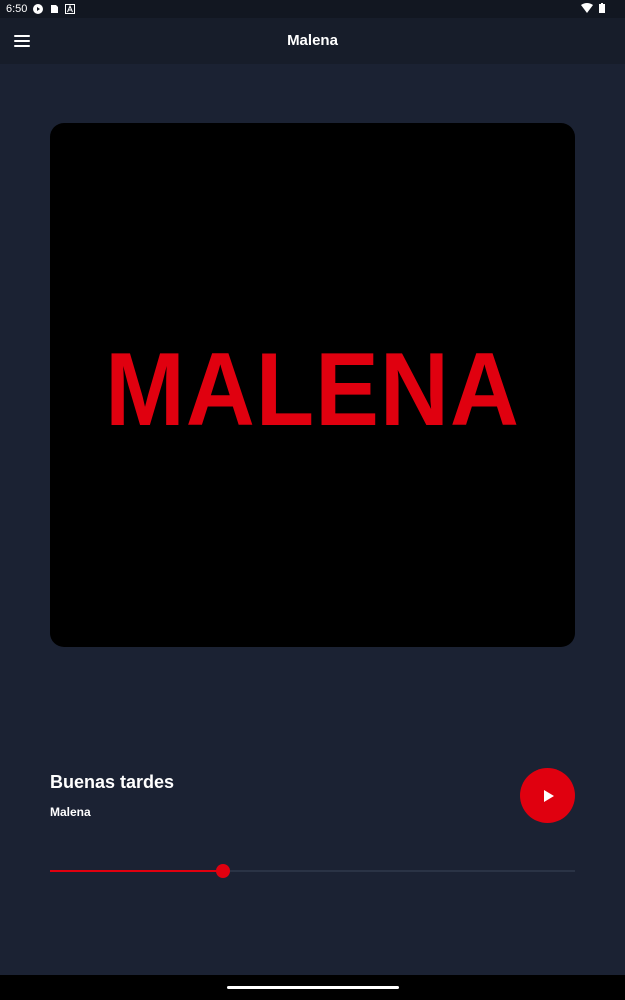 This screenshot has height=1000, width=625. What do you see at coordinates (312, 9) in the screenshot?
I see `status-bar: 6:50` at bounding box center [312, 9].